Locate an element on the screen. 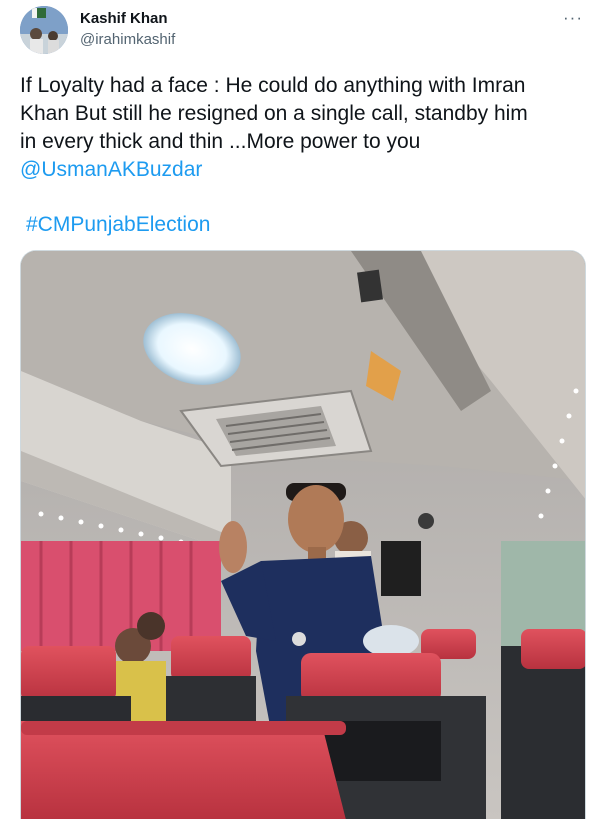 The width and height of the screenshot is (600, 819). avatar-photo is located at coordinates (44, 30).